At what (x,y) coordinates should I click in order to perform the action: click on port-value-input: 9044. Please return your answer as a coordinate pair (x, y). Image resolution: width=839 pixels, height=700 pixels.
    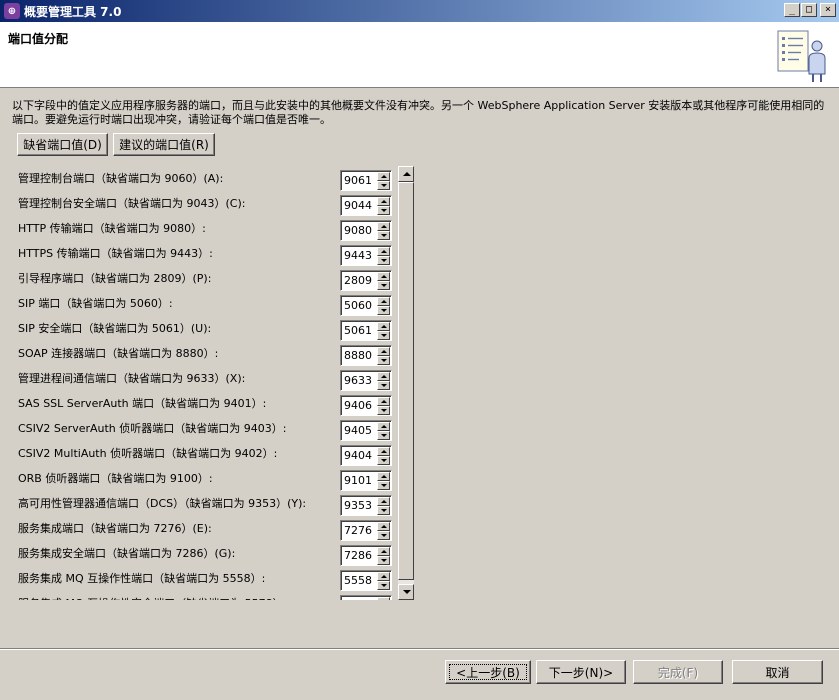
    Looking at the image, I should click on (358, 205).